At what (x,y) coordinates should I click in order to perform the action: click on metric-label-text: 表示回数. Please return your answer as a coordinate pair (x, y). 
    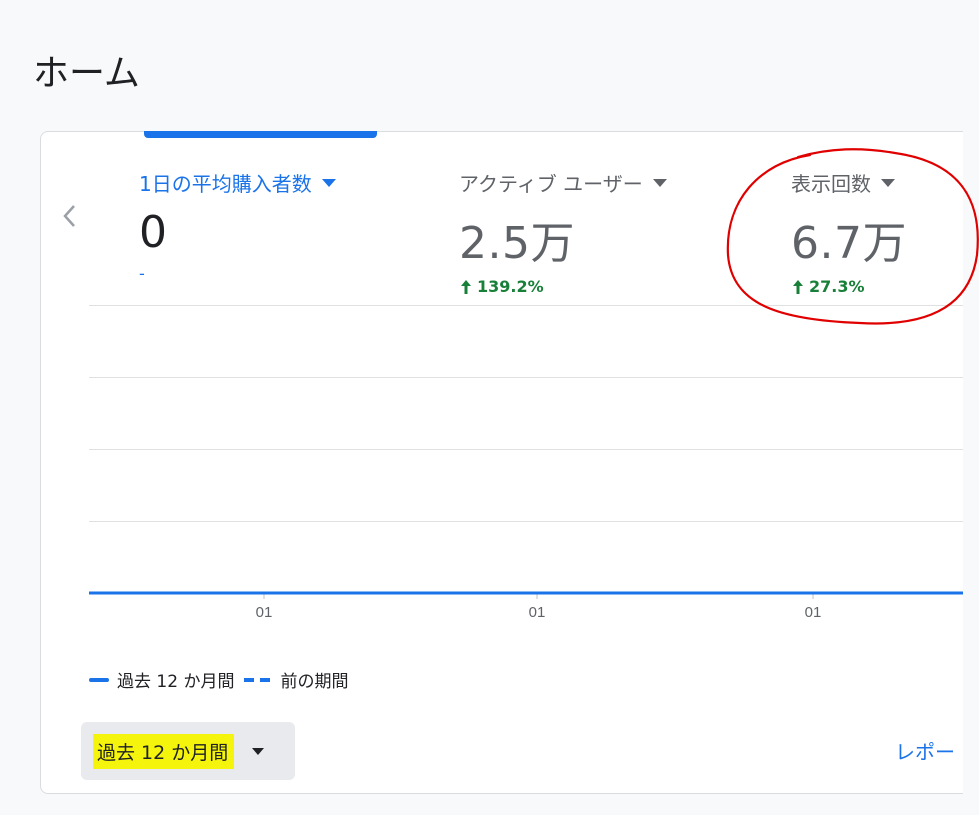
    Looking at the image, I should click on (831, 184).